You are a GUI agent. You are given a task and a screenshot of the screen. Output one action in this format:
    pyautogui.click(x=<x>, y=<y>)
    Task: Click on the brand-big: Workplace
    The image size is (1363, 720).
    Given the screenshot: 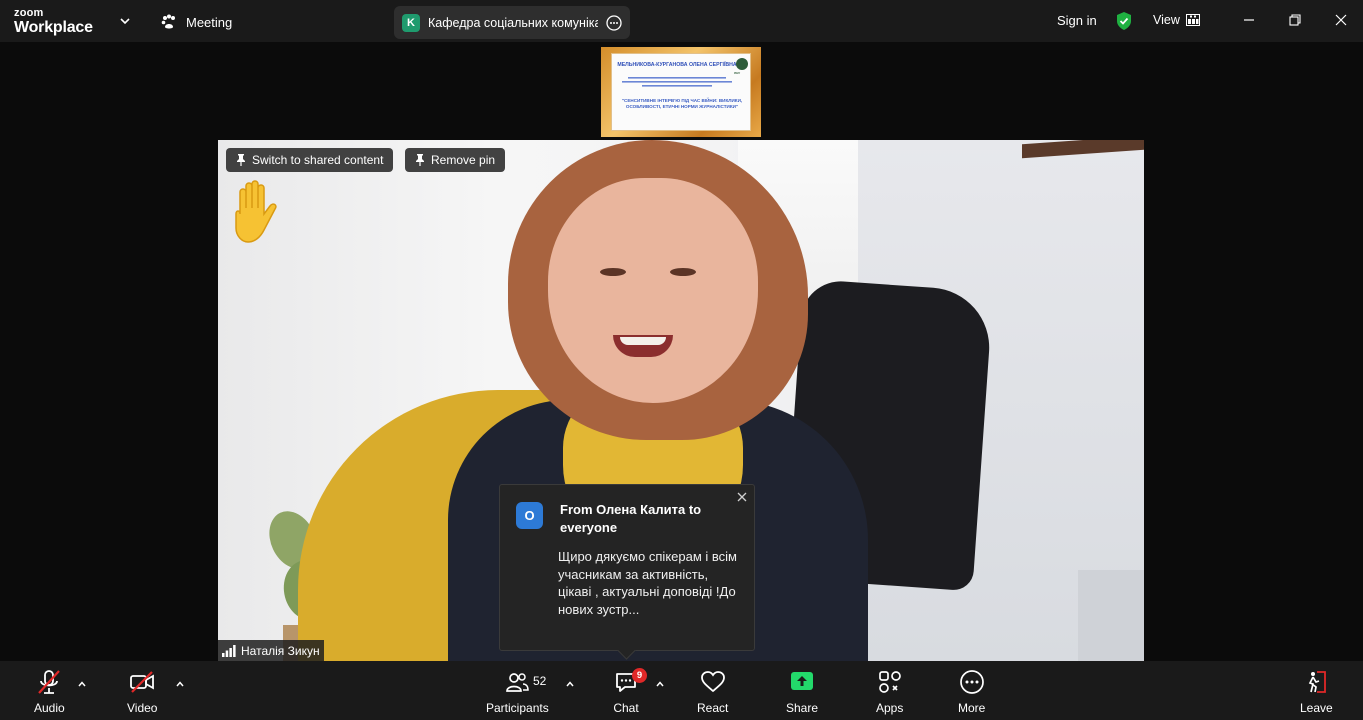 What is the action you would take?
    pyautogui.click(x=53, y=27)
    